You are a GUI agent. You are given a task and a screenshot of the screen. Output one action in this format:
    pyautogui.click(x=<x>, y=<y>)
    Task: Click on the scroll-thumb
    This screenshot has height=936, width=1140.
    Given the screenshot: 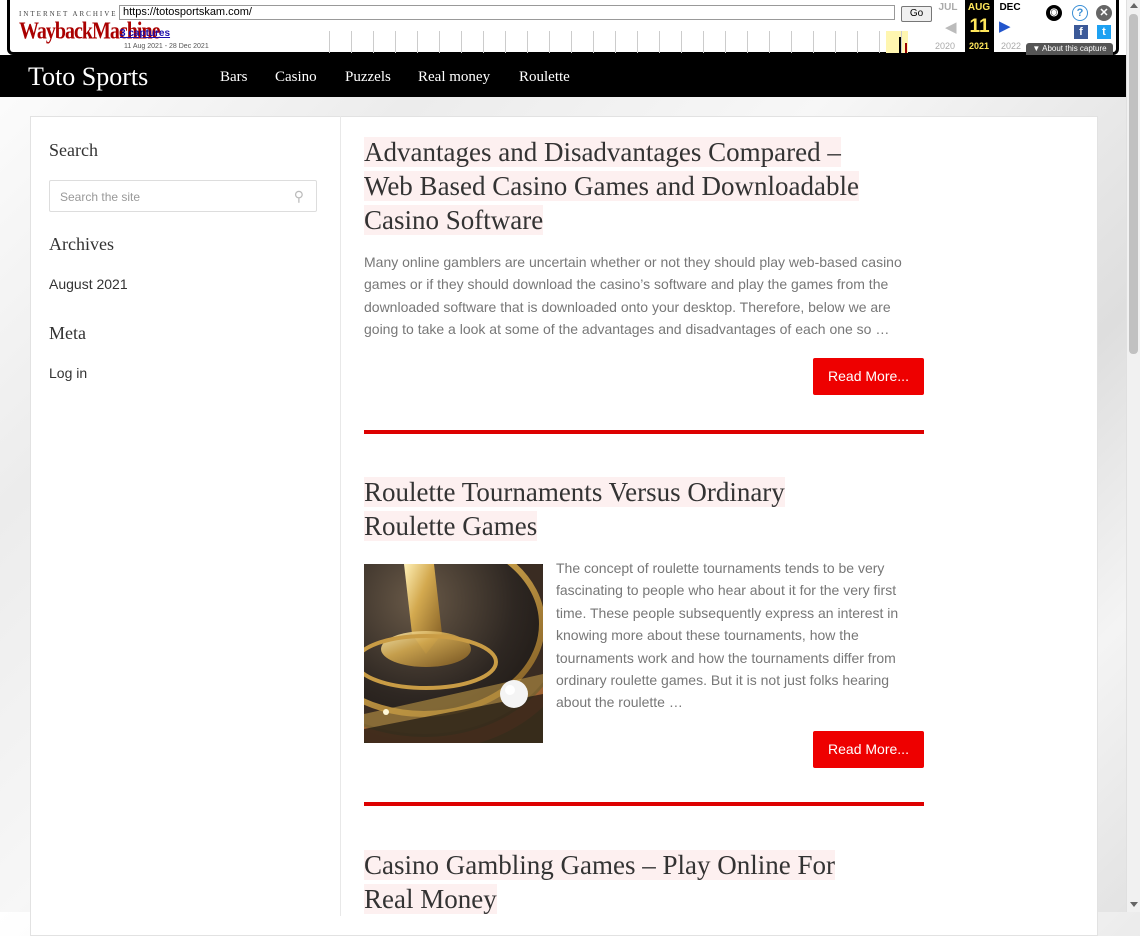 What is the action you would take?
    pyautogui.click(x=1133, y=184)
    